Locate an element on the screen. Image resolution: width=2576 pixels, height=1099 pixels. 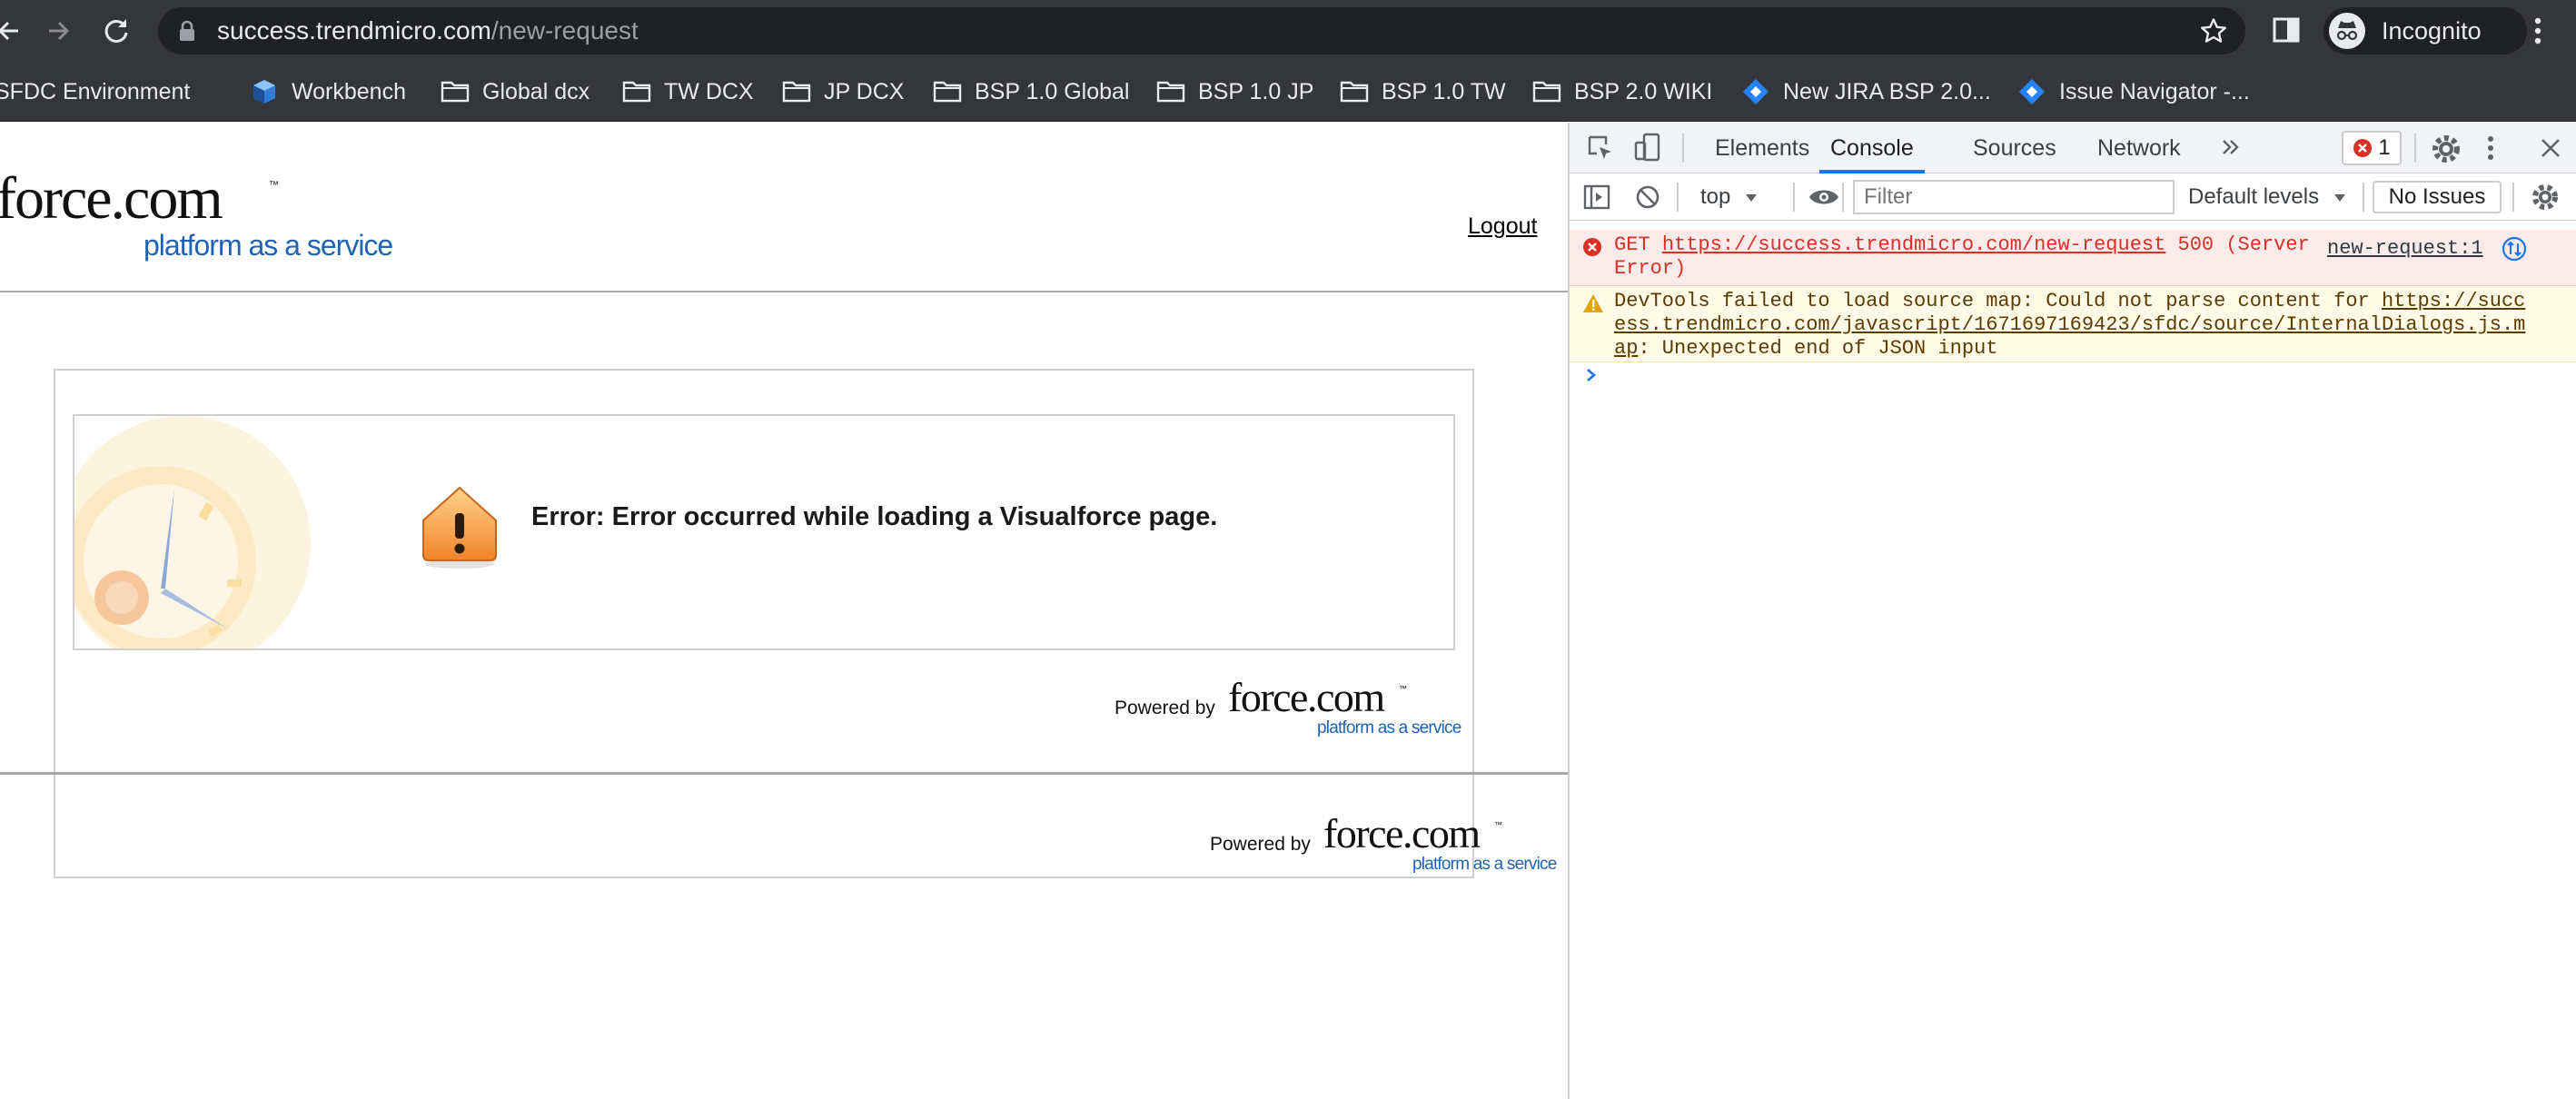
jira-icon is located at coordinates (2032, 91).